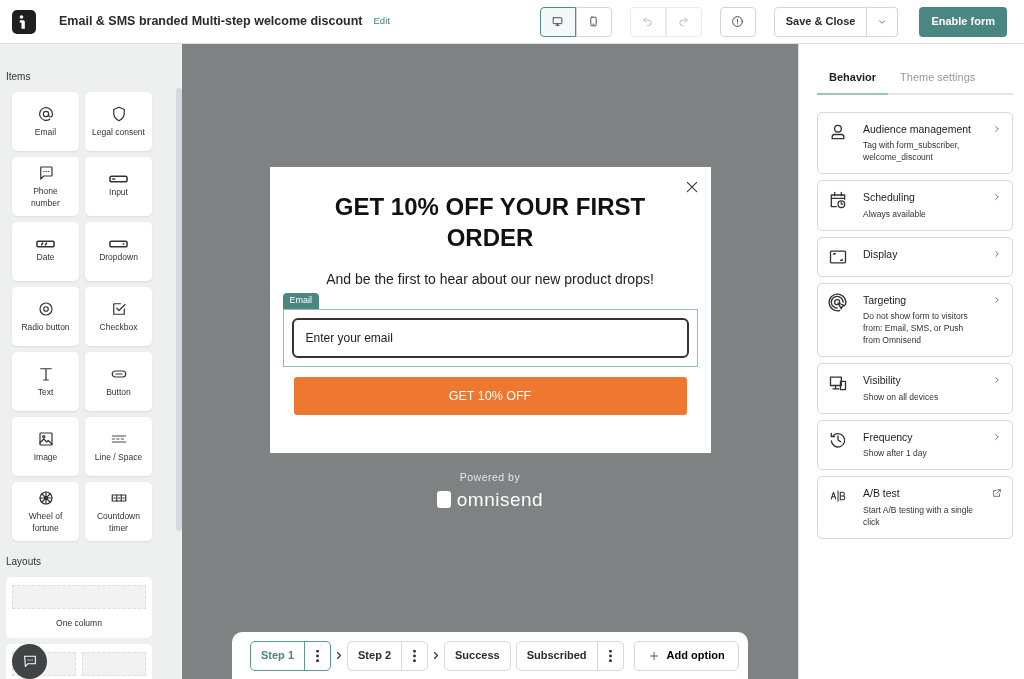 The width and height of the screenshot is (1024, 679). What do you see at coordinates (653, 655) in the screenshot?
I see `plus-icon` at bounding box center [653, 655].